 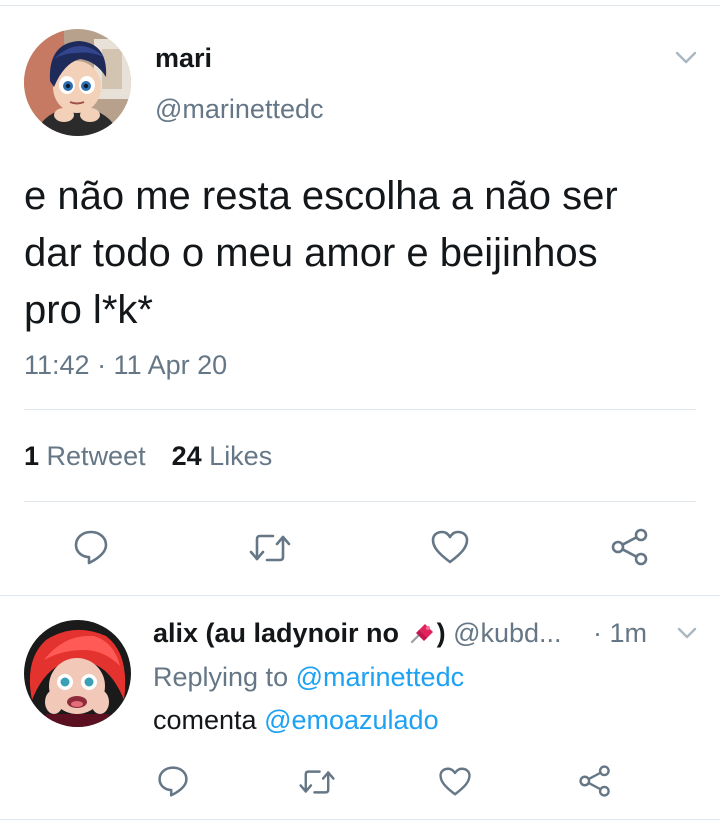 I want to click on reply-name-suffix: ), so click(x=441, y=633).